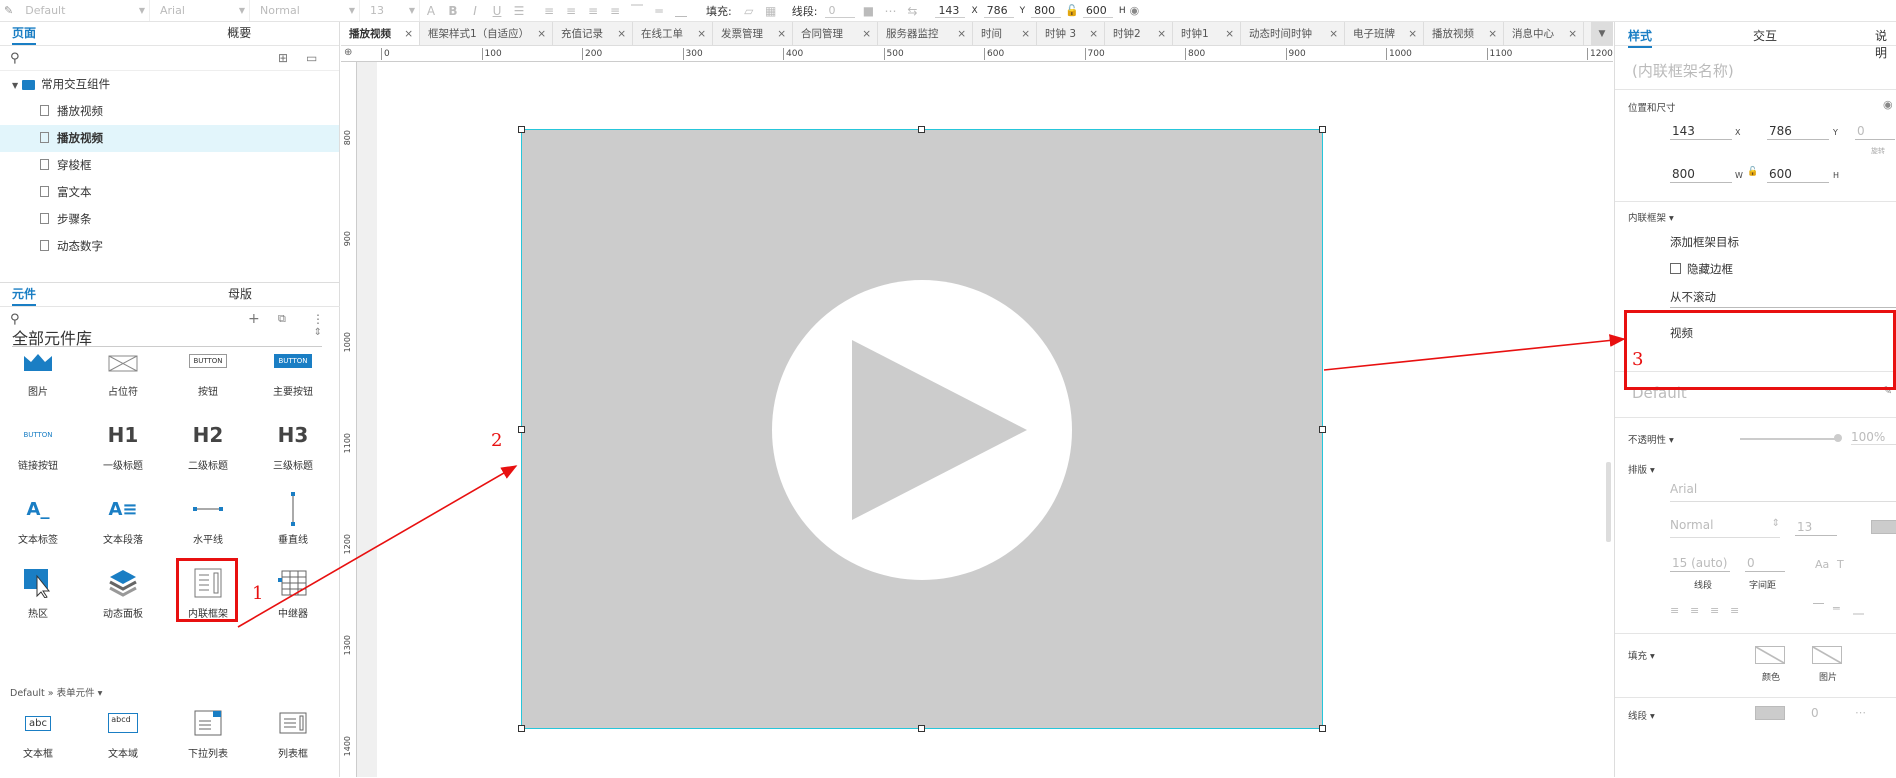  I want to click on fill-color-swatch, so click(1770, 655).